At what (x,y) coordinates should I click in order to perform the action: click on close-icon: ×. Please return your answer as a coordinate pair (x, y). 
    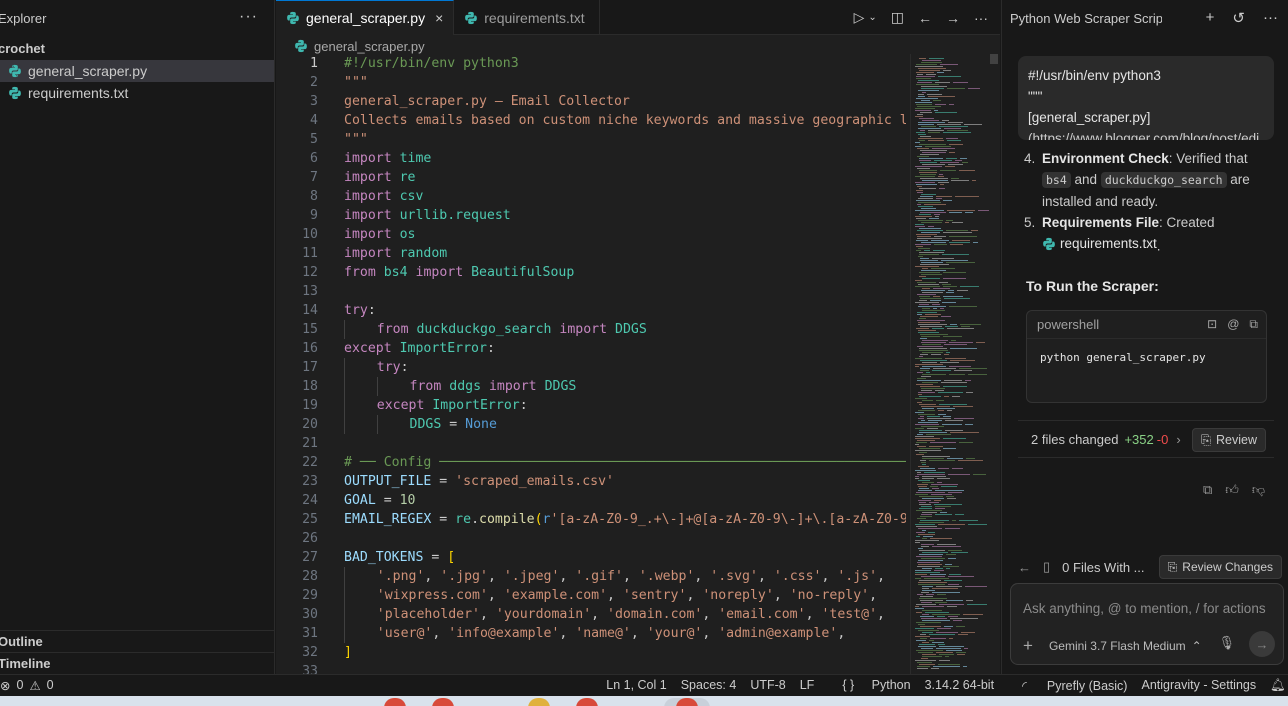
    Looking at the image, I should click on (439, 18).